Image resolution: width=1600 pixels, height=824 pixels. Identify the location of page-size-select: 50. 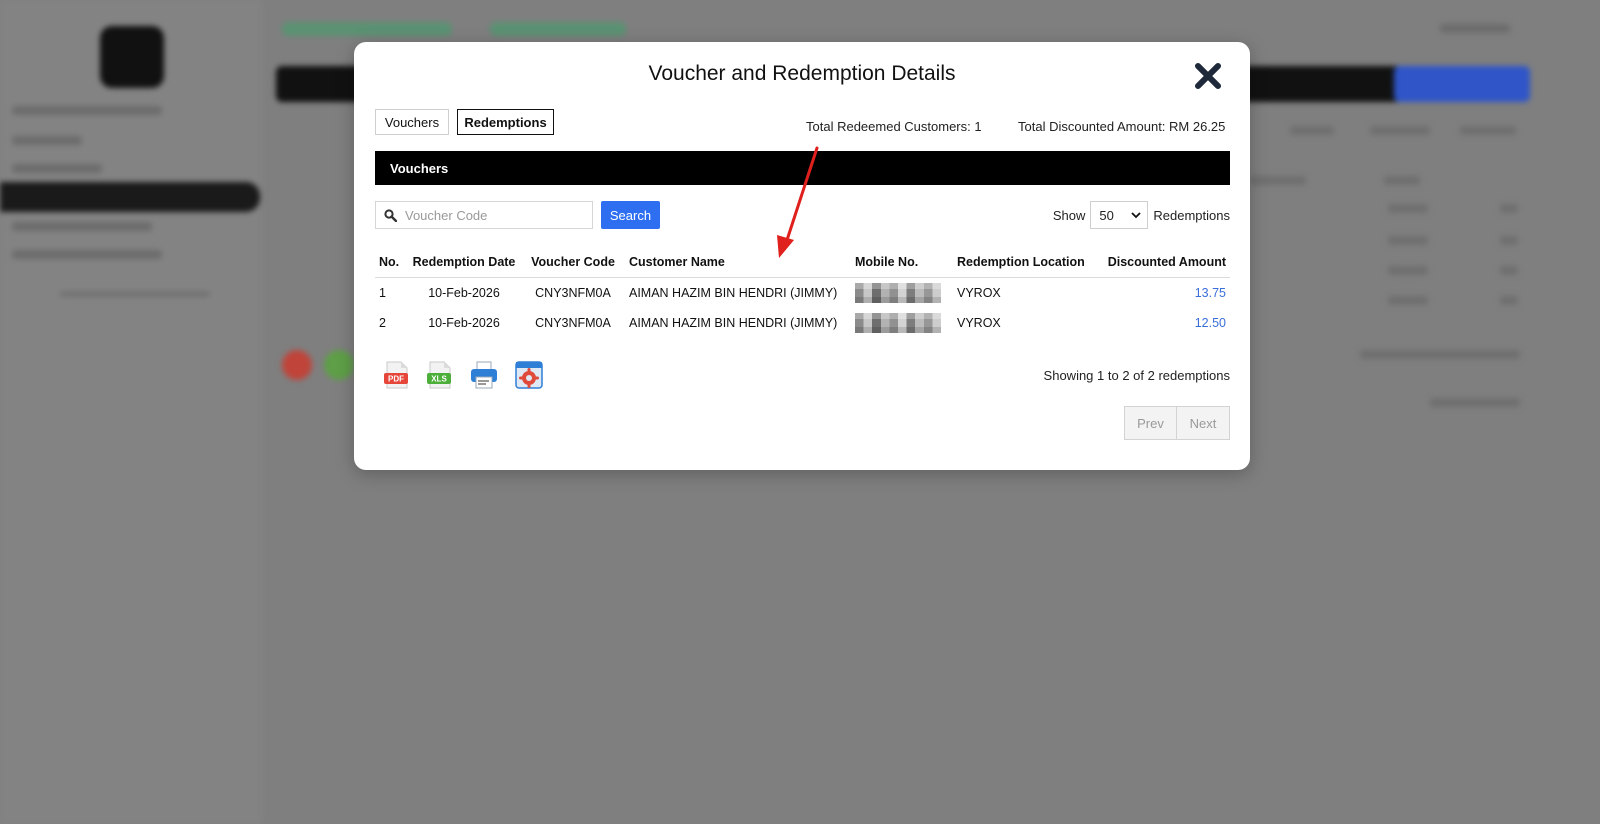
(1119, 215).